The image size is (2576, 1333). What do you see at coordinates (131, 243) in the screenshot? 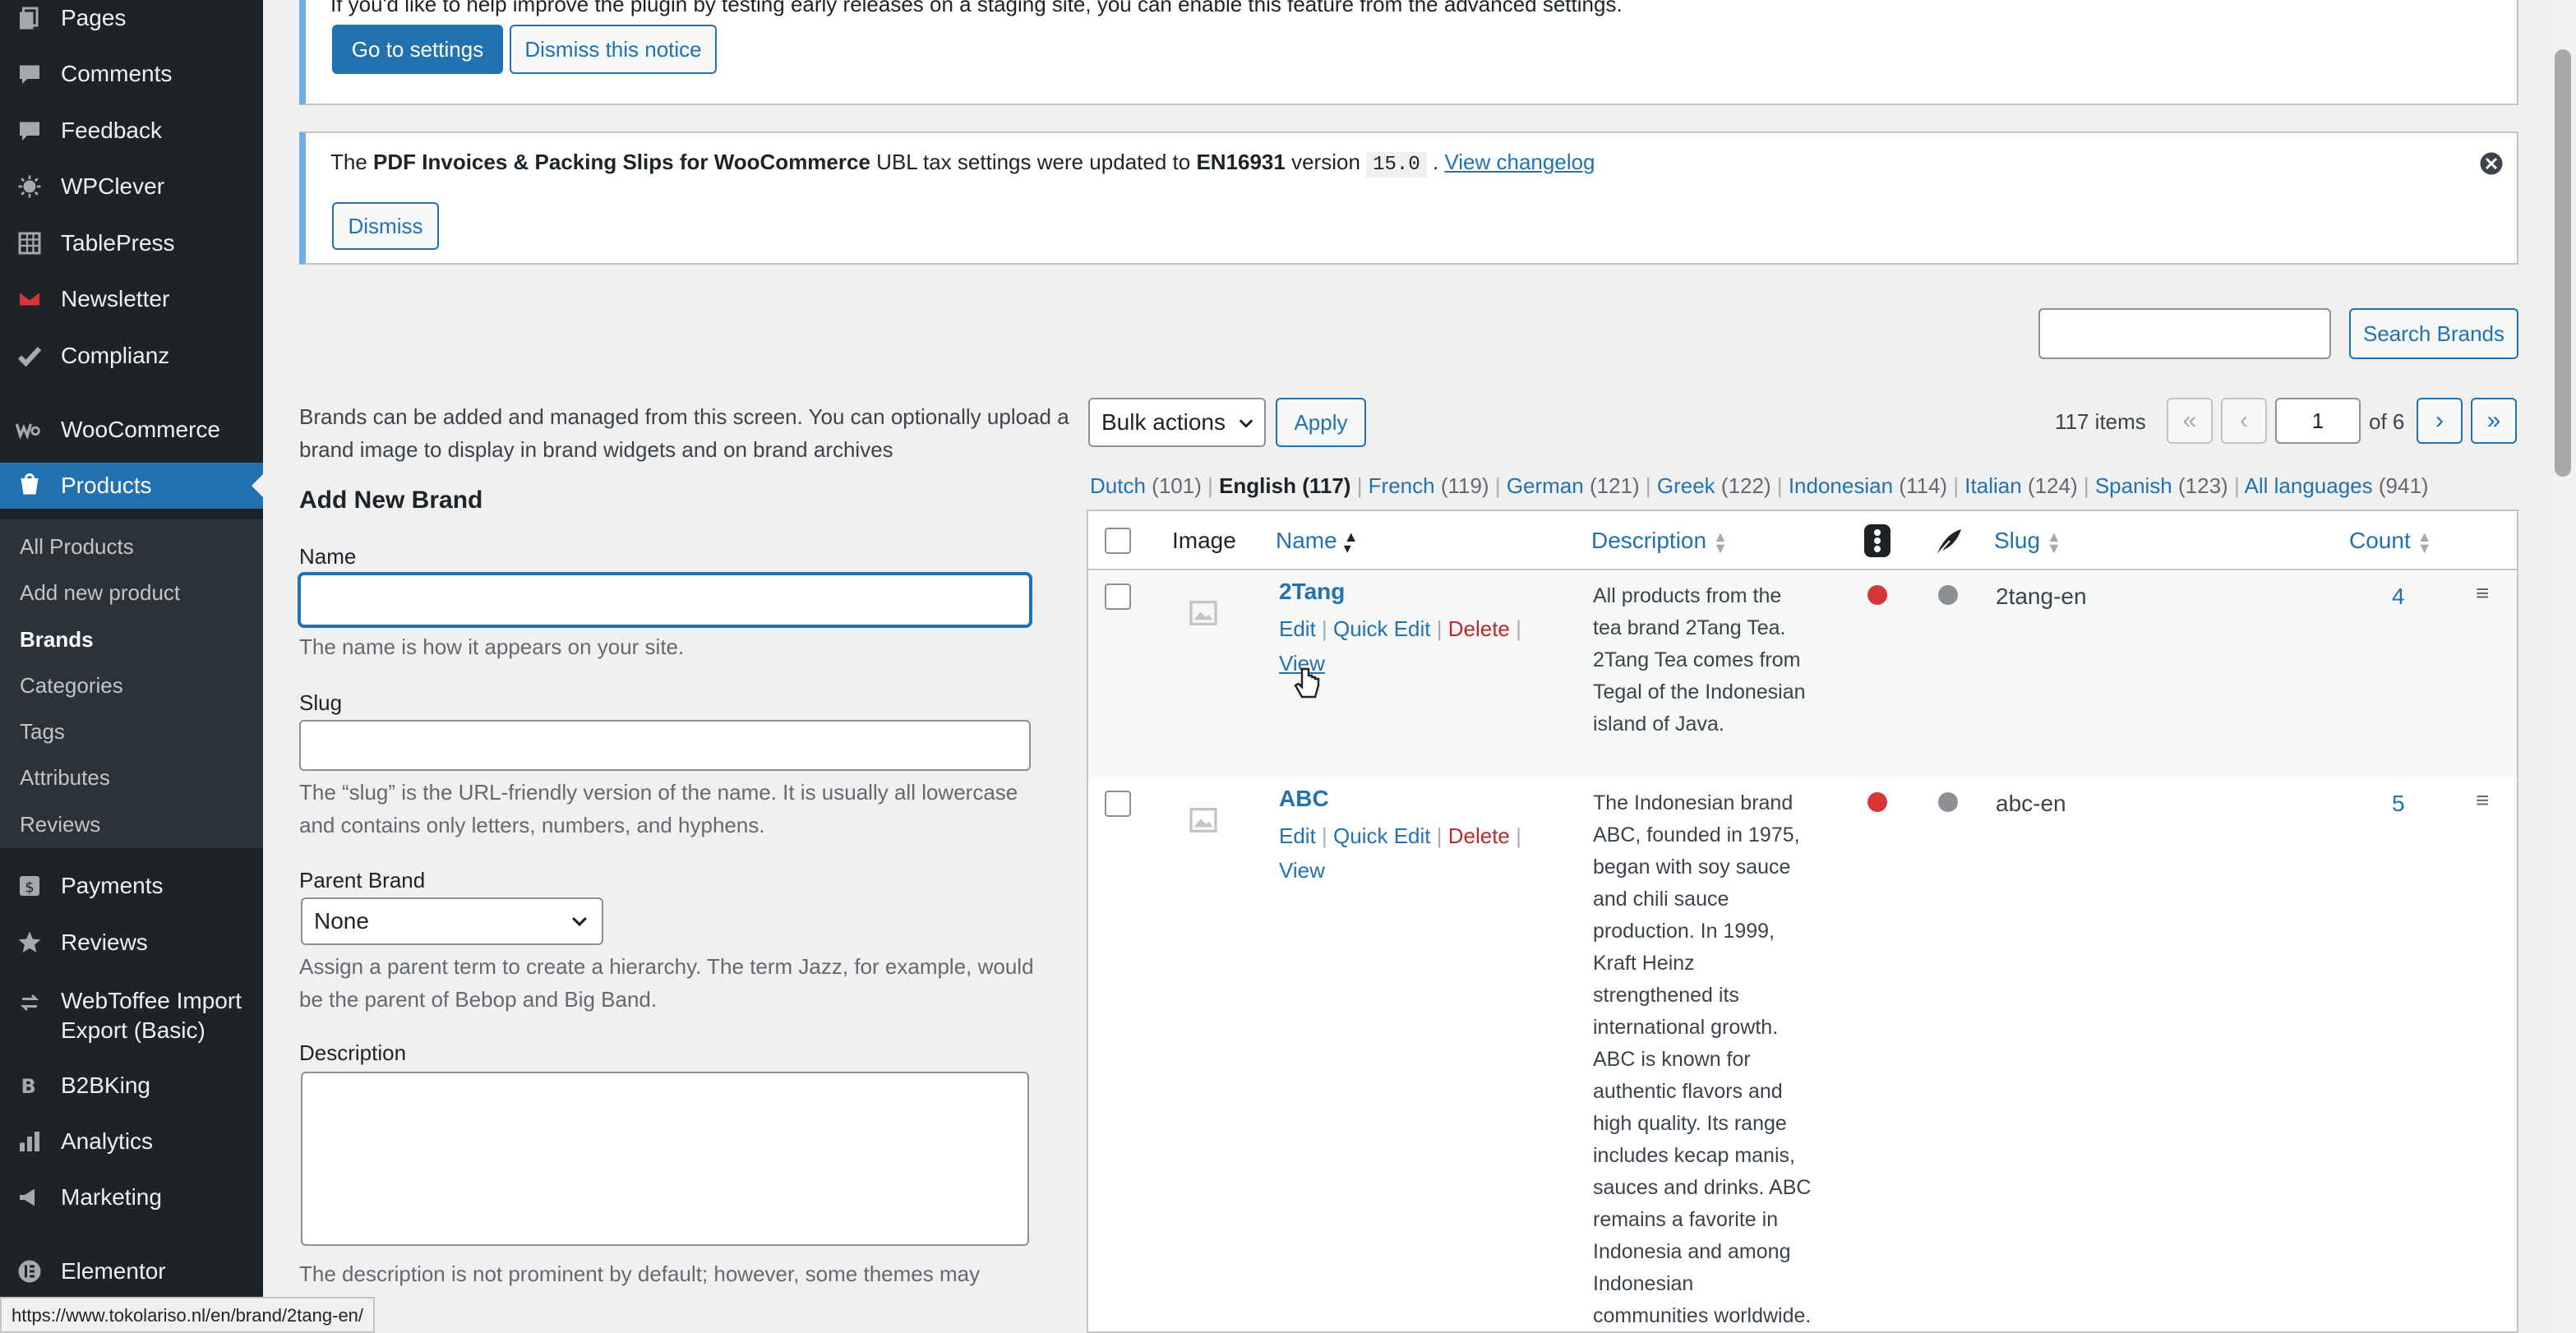
I see `menu-tablepress: TablePress` at bounding box center [131, 243].